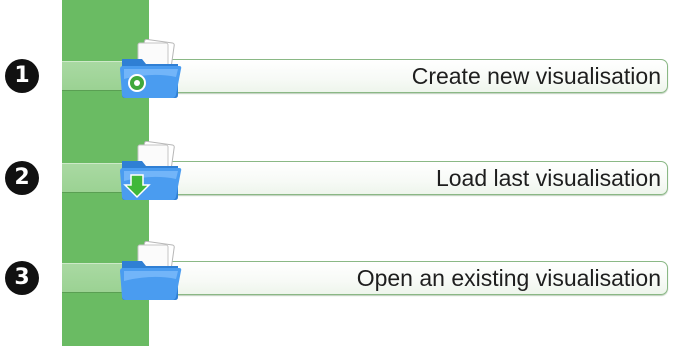  I want to click on button-label: Open an existing visualisation, so click(508, 278).